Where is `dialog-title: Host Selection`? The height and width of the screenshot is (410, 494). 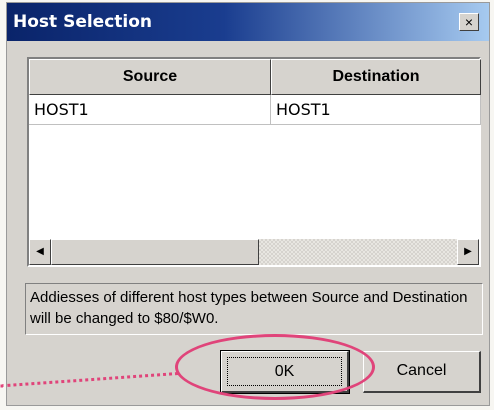
dialog-title: Host Selection is located at coordinates (83, 22).